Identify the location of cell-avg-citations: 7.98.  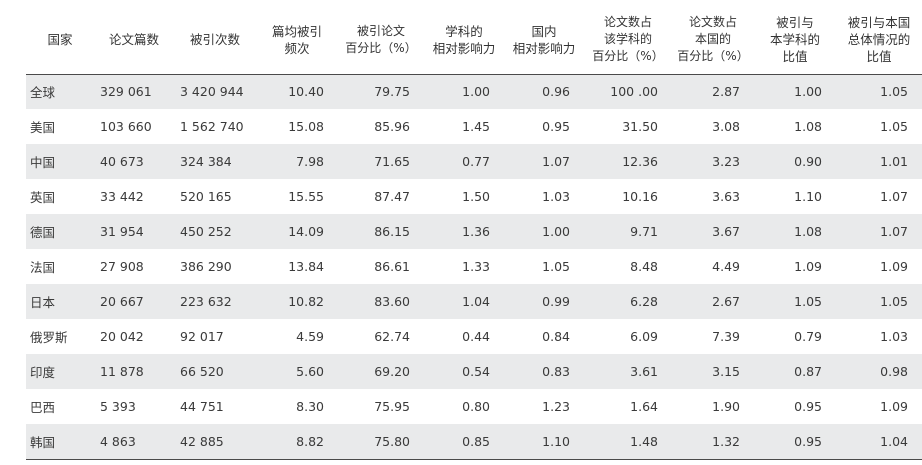
(310, 161).